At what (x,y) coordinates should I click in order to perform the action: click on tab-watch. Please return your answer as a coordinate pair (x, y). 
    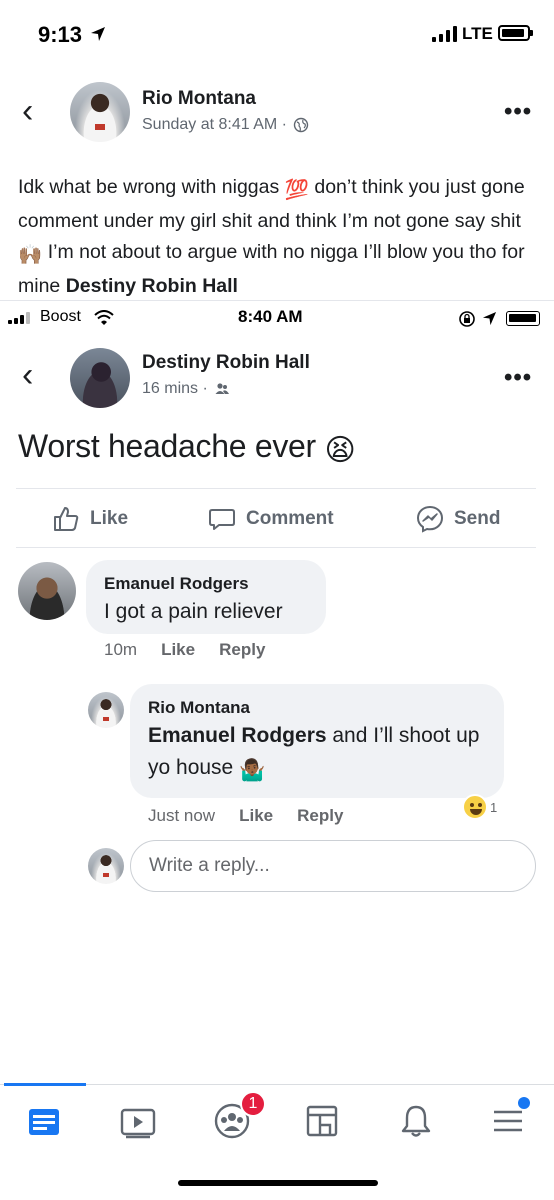
    Looking at the image, I should click on (138, 1121).